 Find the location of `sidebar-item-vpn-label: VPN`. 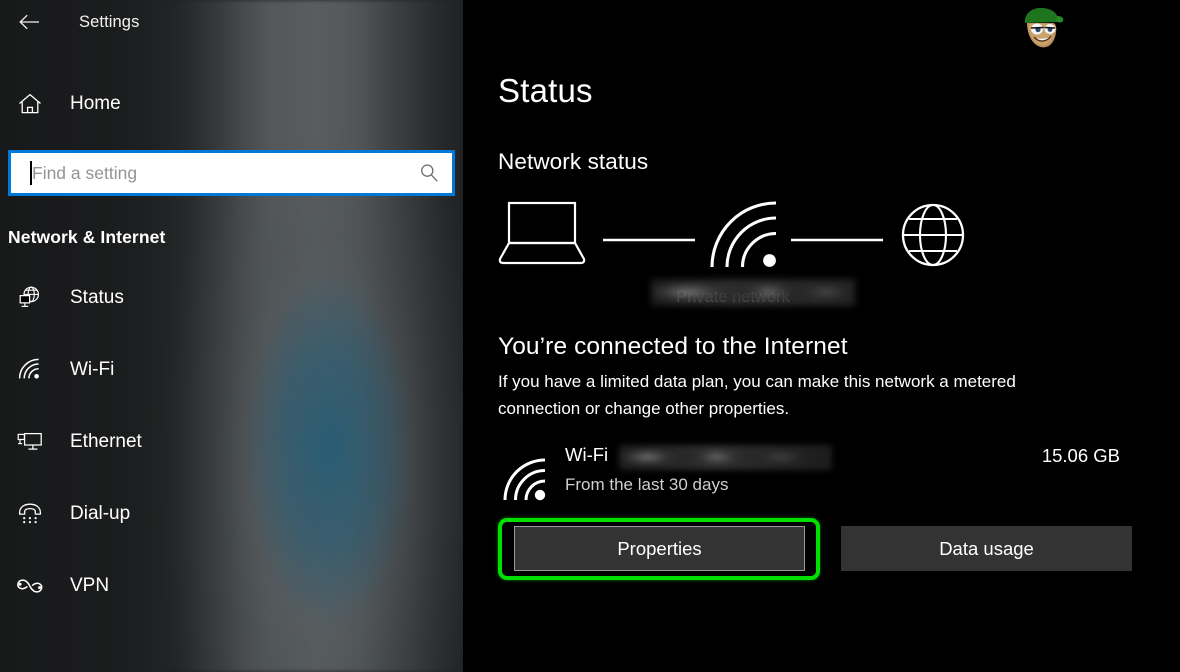

sidebar-item-vpn-label: VPN is located at coordinates (90, 585).